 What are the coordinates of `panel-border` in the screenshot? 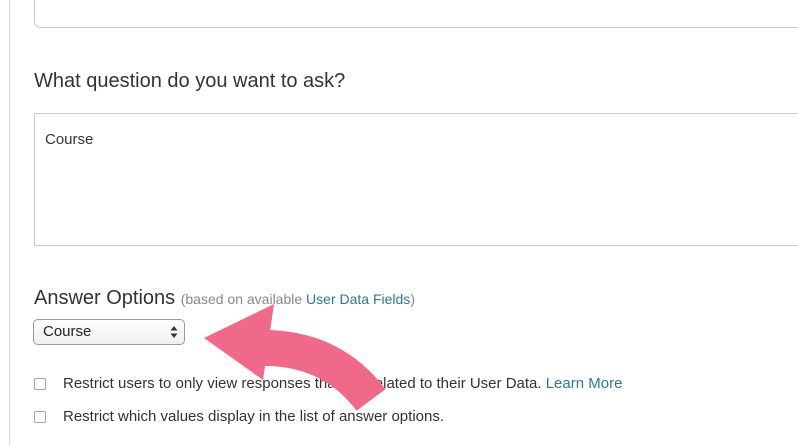 It's located at (9, 222).